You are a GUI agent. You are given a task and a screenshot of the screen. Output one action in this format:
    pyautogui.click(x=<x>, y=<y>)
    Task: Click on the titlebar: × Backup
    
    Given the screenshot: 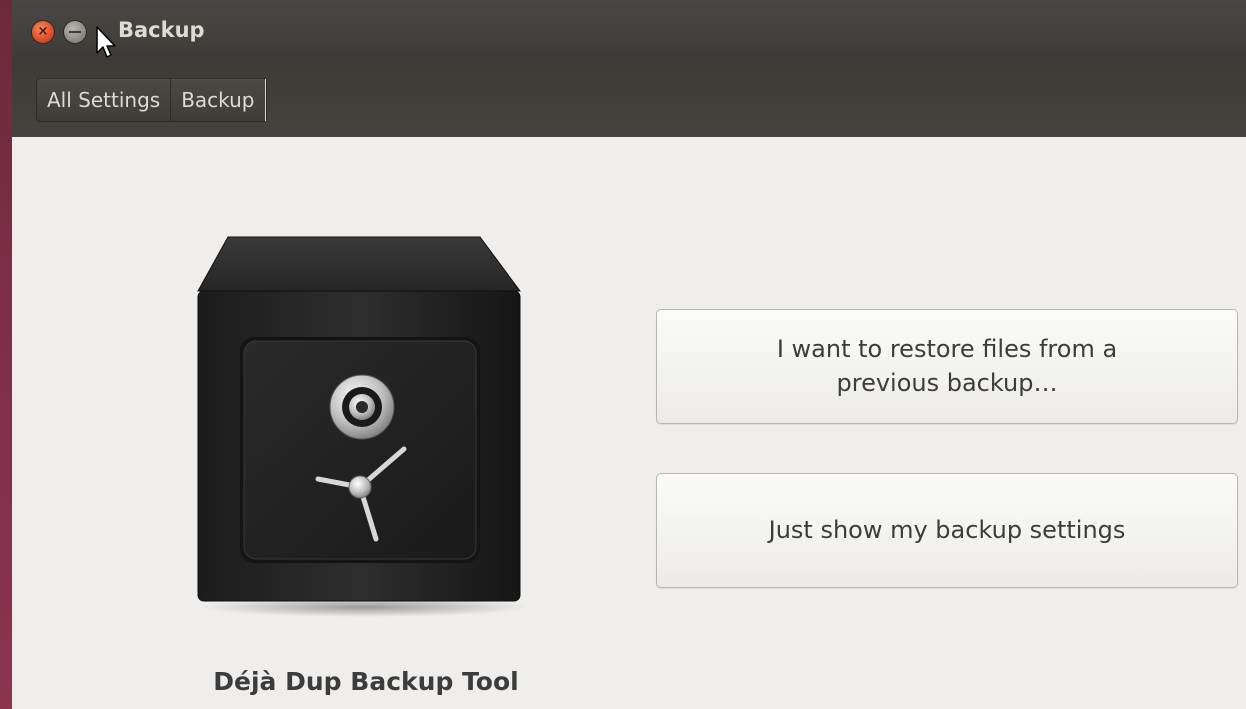 What is the action you would take?
    pyautogui.click(x=629, y=31)
    